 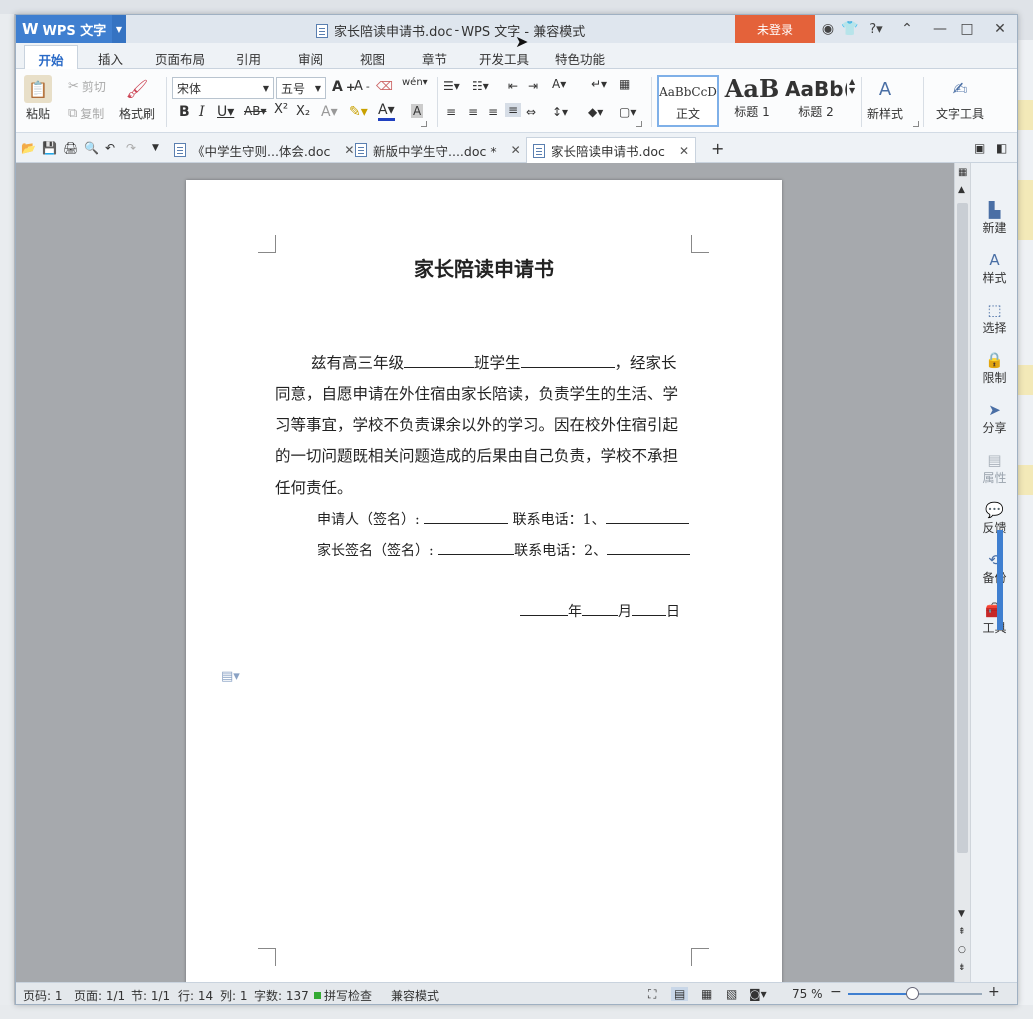 What do you see at coordinates (255, 111) in the screenshot?
I see `strikethrough-icon: AB▾` at bounding box center [255, 111].